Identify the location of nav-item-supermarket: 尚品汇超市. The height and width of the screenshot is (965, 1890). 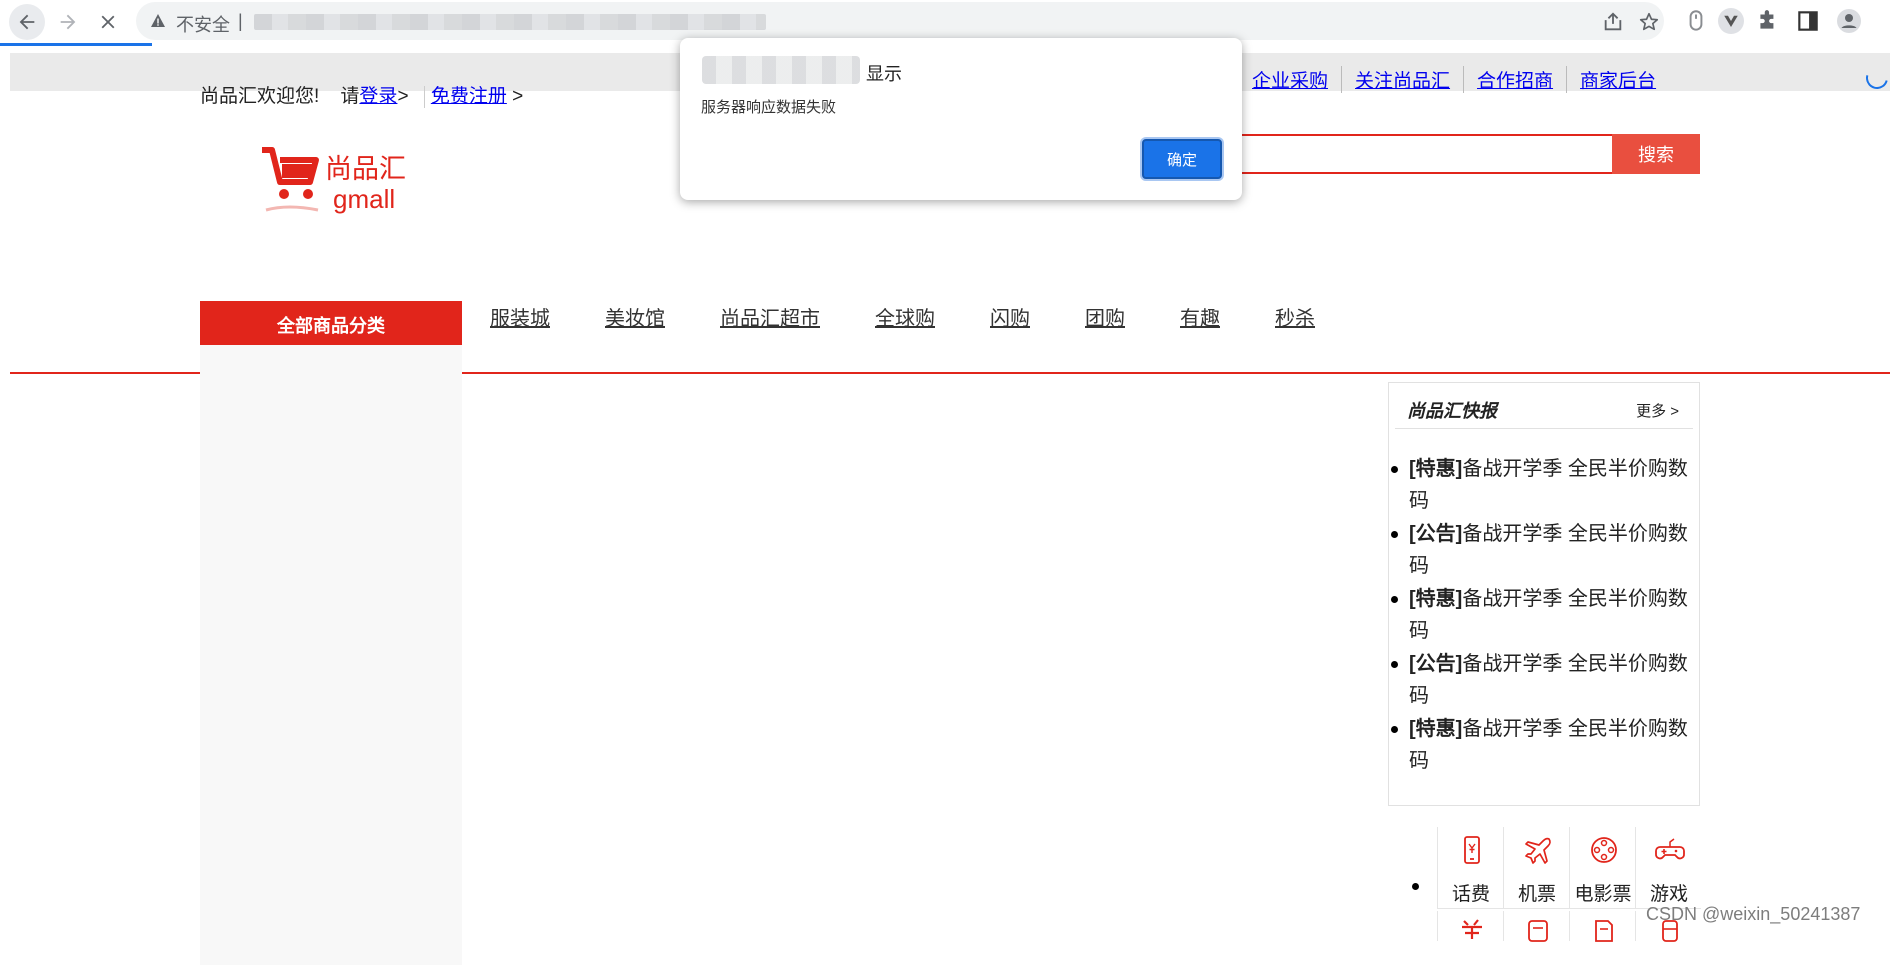
(770, 316).